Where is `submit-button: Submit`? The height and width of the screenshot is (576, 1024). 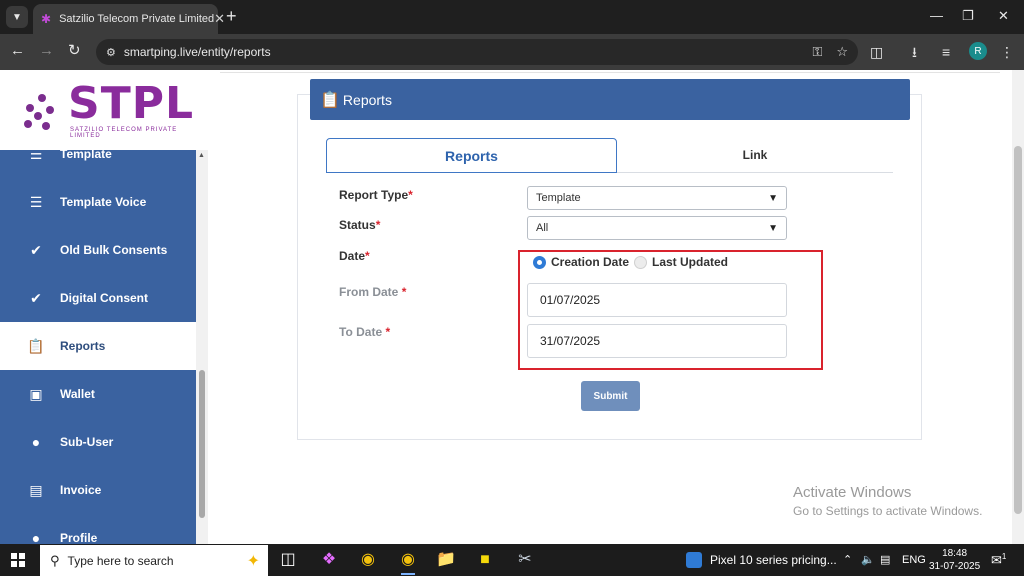
submit-button: Submit is located at coordinates (610, 396).